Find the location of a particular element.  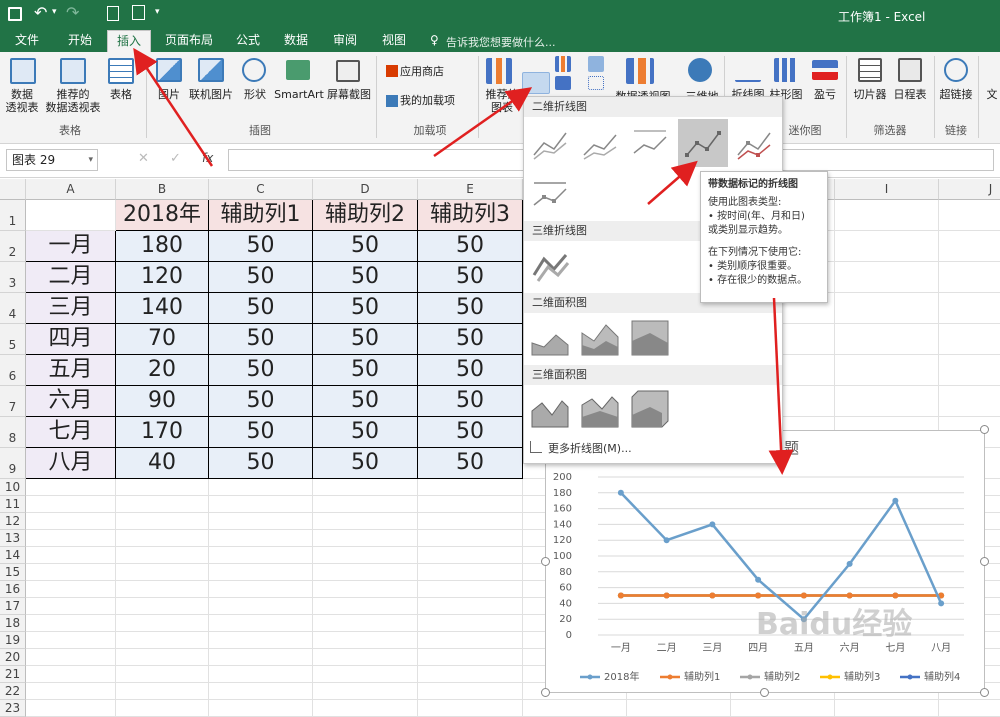

save-icon is located at coordinates (15, 14).